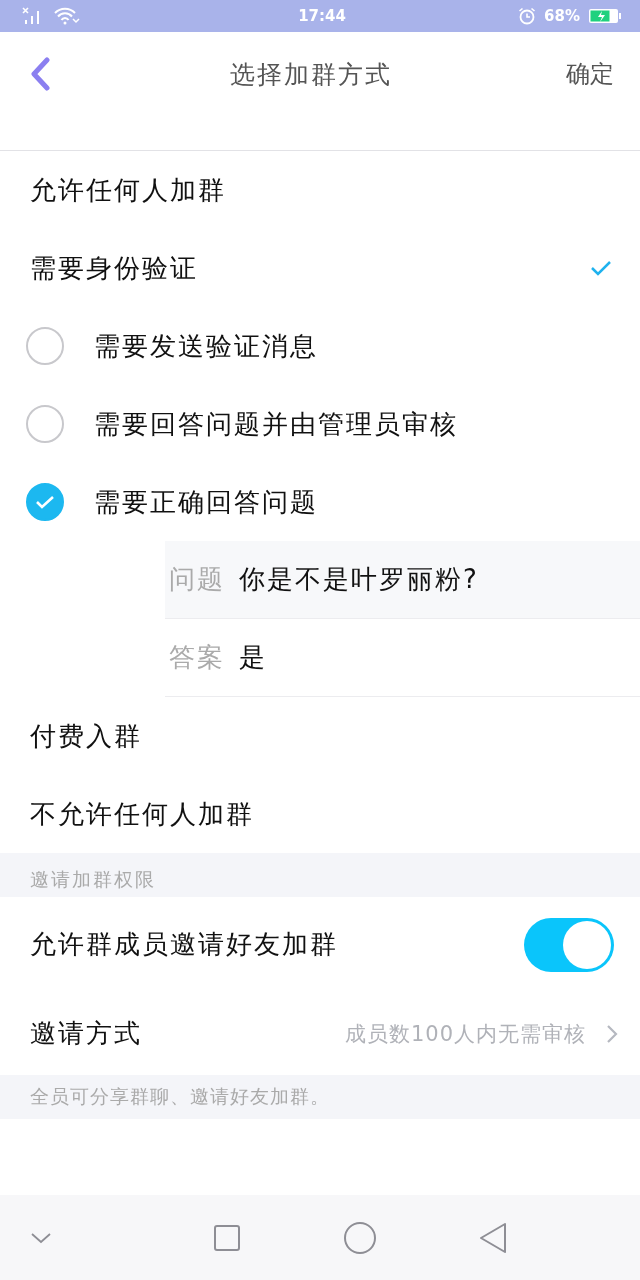 This screenshot has width=640, height=1280. What do you see at coordinates (253, 657) in the screenshot?
I see `field-value: 是` at bounding box center [253, 657].